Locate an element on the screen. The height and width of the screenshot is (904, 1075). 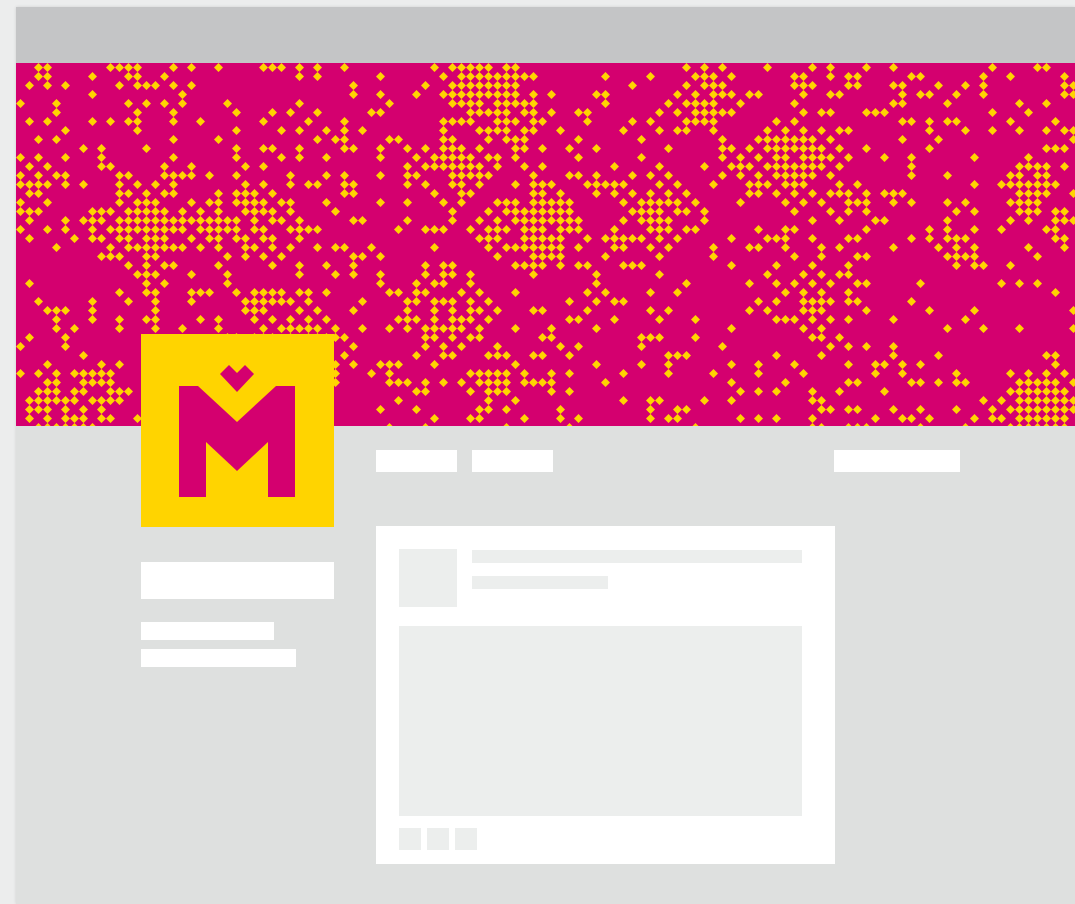
post-author-avatar-placeholder is located at coordinates (428, 578).